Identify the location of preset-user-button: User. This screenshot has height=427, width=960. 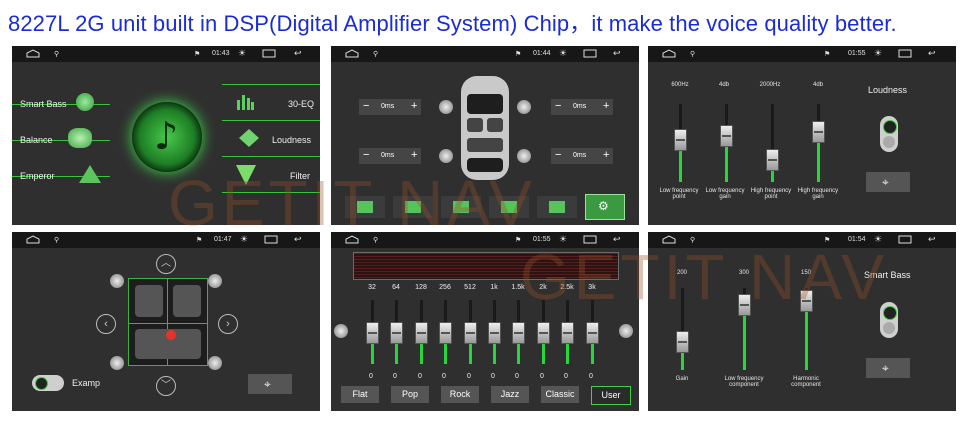
(611, 395).